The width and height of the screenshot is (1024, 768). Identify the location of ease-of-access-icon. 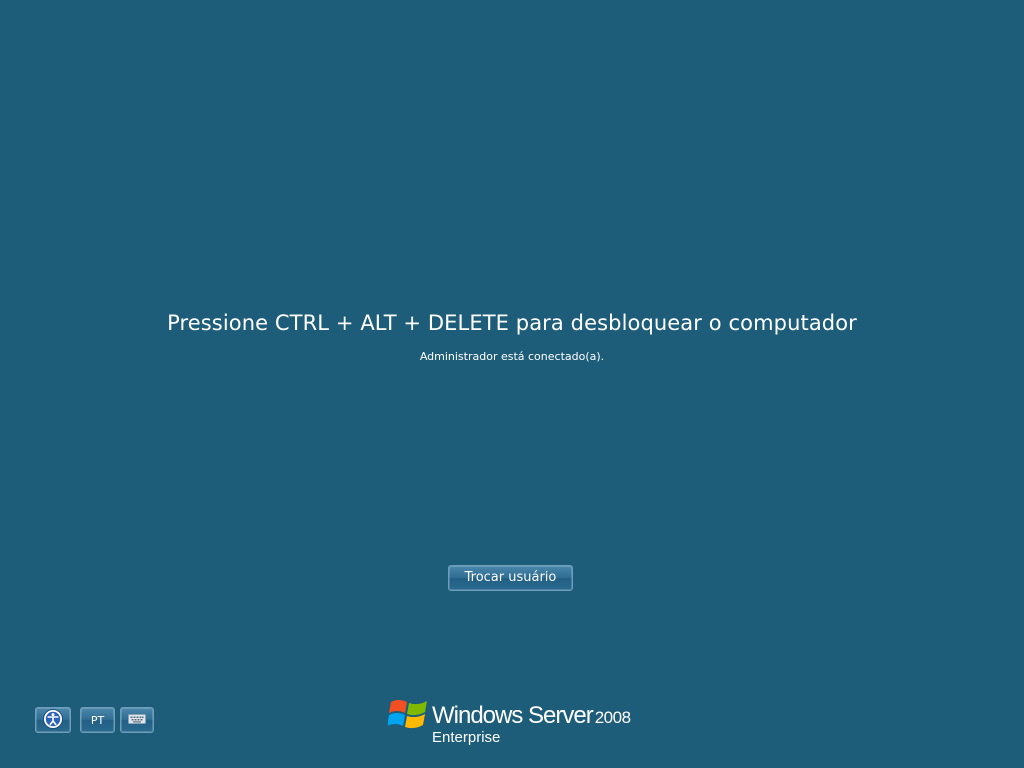
(53, 720).